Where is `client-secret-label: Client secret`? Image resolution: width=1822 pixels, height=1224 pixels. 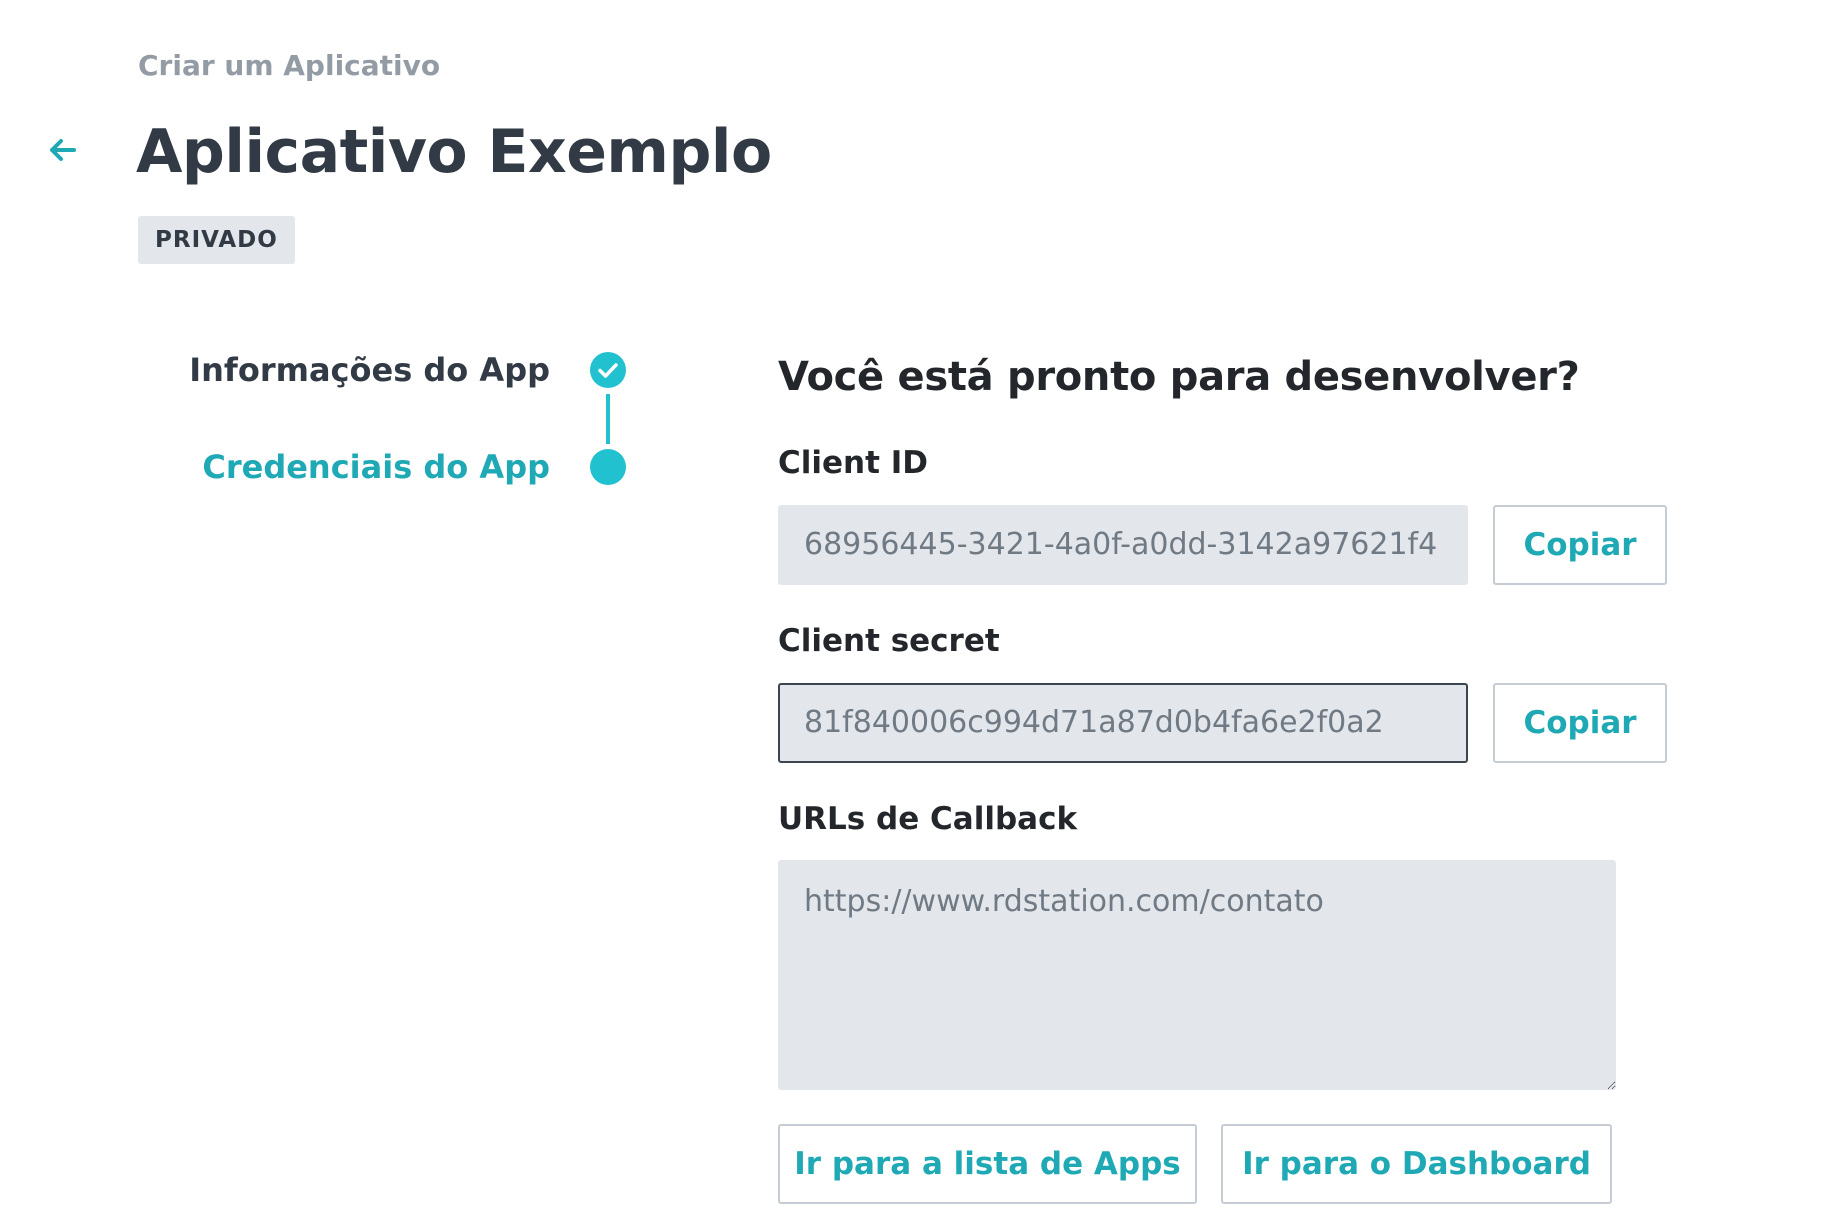
client-secret-label: Client secret is located at coordinates (889, 641).